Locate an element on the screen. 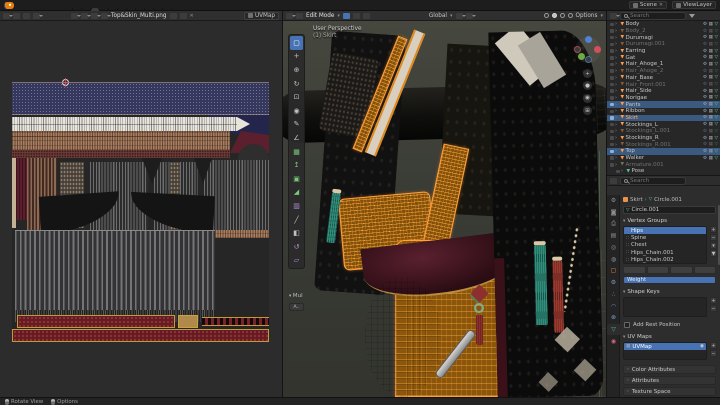 This screenshot has width=720, height=405. uv-mode-dropdown-icon is located at coordinates (38, 15).